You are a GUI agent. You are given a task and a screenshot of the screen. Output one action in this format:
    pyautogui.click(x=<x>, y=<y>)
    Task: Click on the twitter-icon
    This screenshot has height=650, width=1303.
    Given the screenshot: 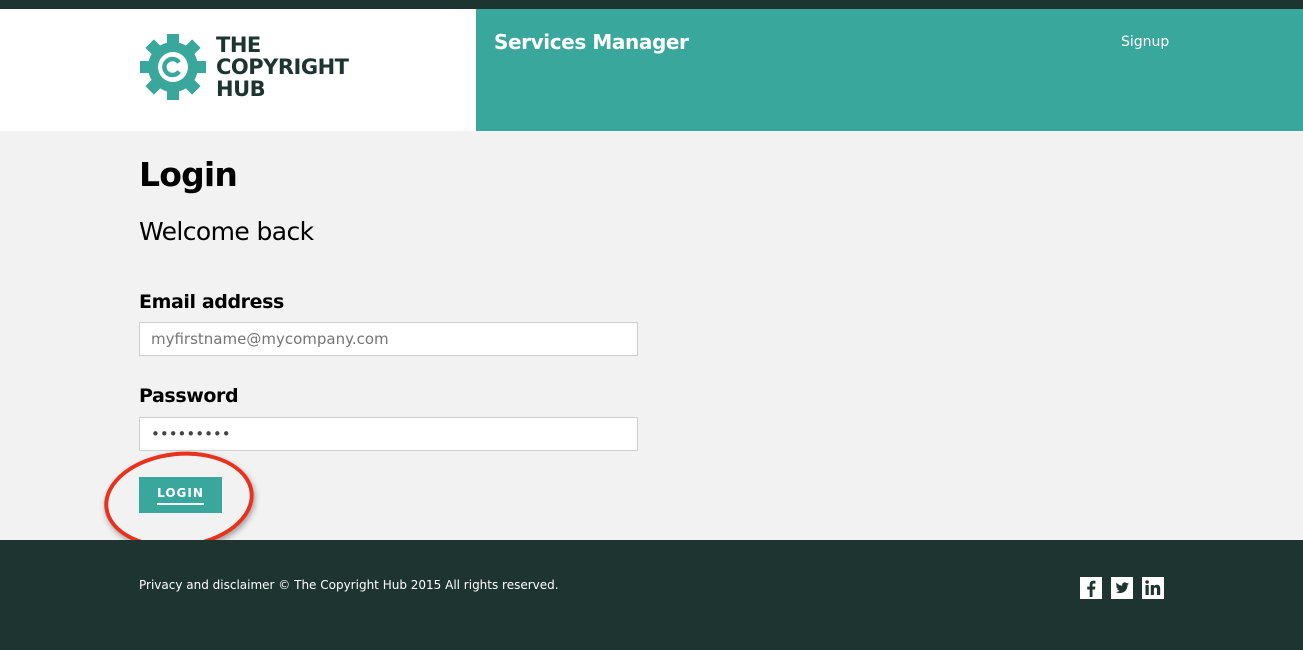 What is the action you would take?
    pyautogui.click(x=1122, y=588)
    